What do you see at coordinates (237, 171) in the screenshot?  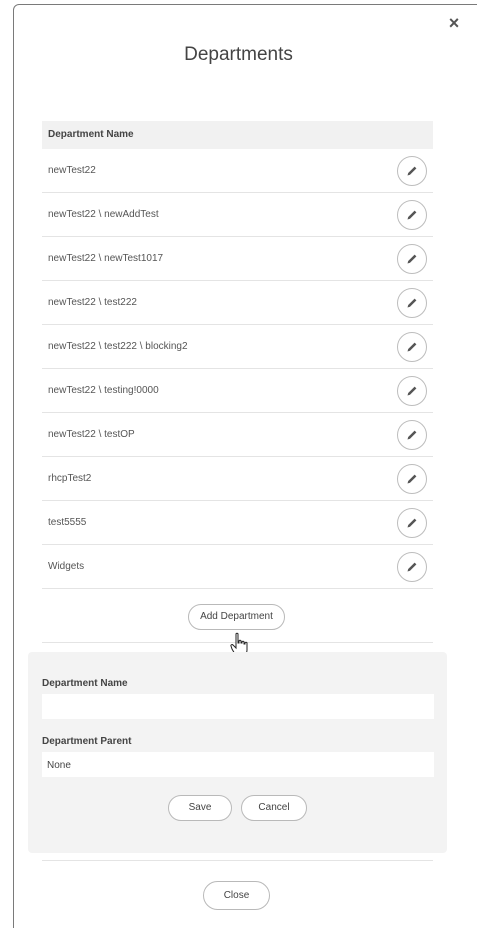 I see `table-row: newTest22` at bounding box center [237, 171].